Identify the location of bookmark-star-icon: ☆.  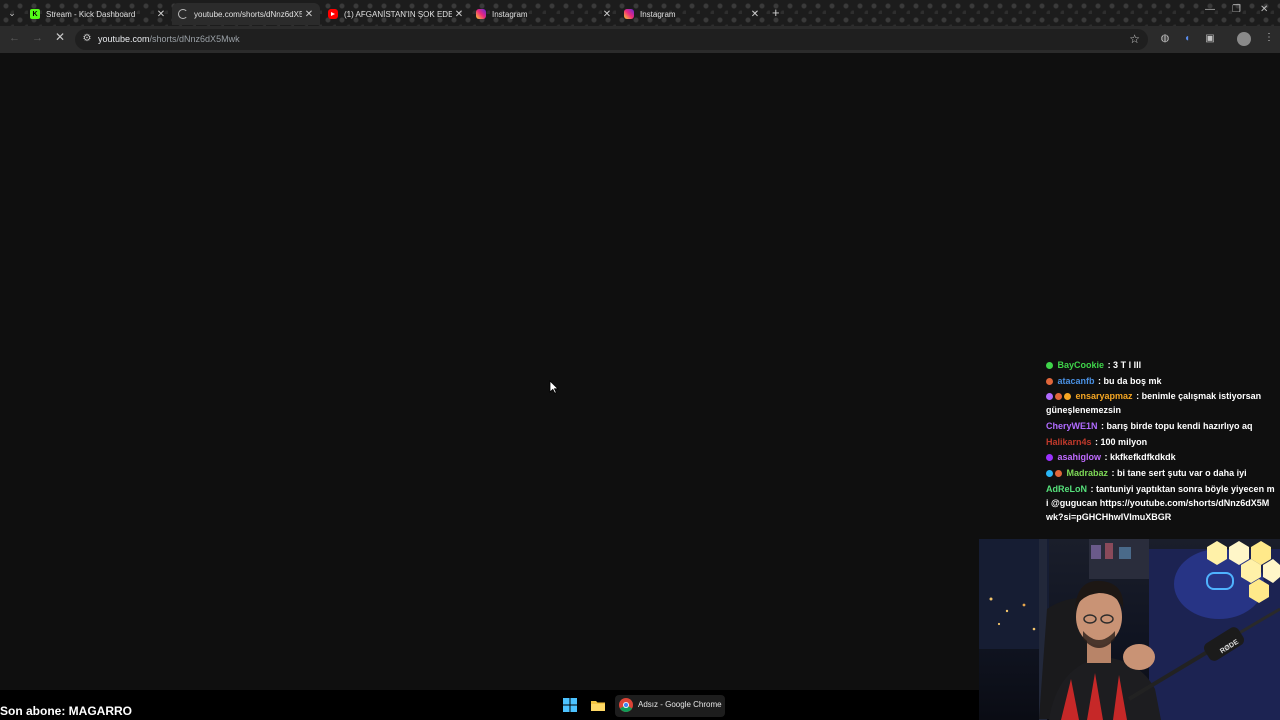
(1134, 39).